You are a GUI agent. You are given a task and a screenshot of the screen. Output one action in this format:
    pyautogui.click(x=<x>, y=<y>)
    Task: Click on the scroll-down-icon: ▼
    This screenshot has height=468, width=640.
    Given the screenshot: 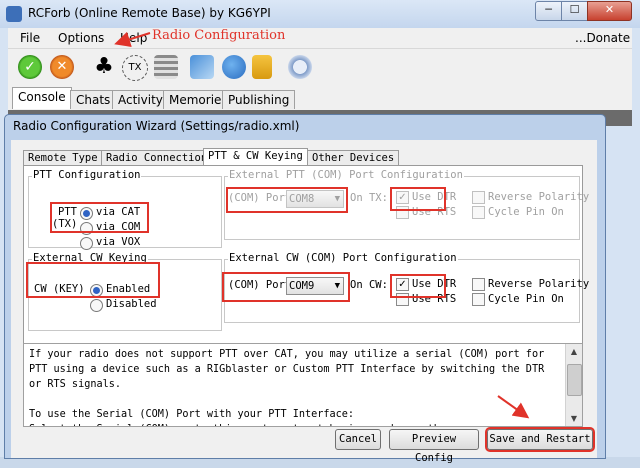 What is the action you would take?
    pyautogui.click(x=574, y=418)
    